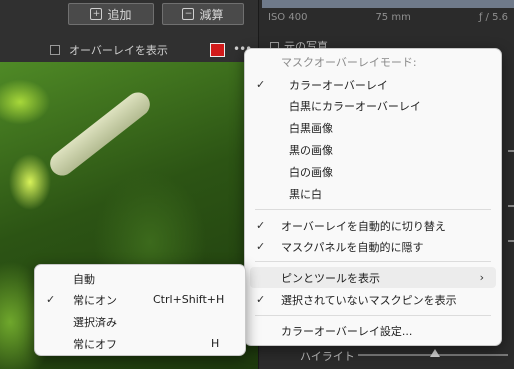 The height and width of the screenshot is (369, 514). I want to click on menu-item-color-overlay: ✓ カラーオーバーレイ, so click(373, 84).